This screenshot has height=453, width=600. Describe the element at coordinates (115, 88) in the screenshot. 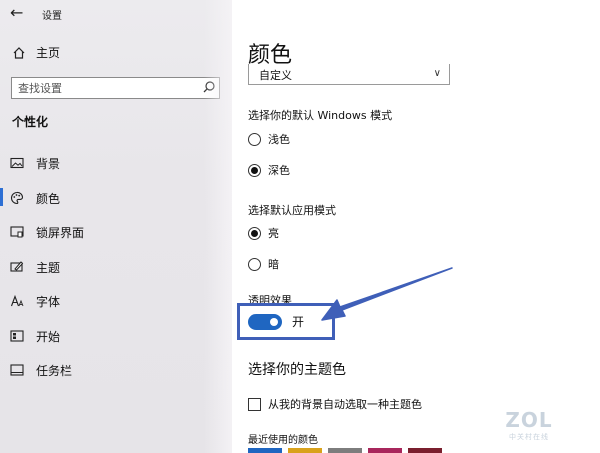

I see `search-input` at that location.